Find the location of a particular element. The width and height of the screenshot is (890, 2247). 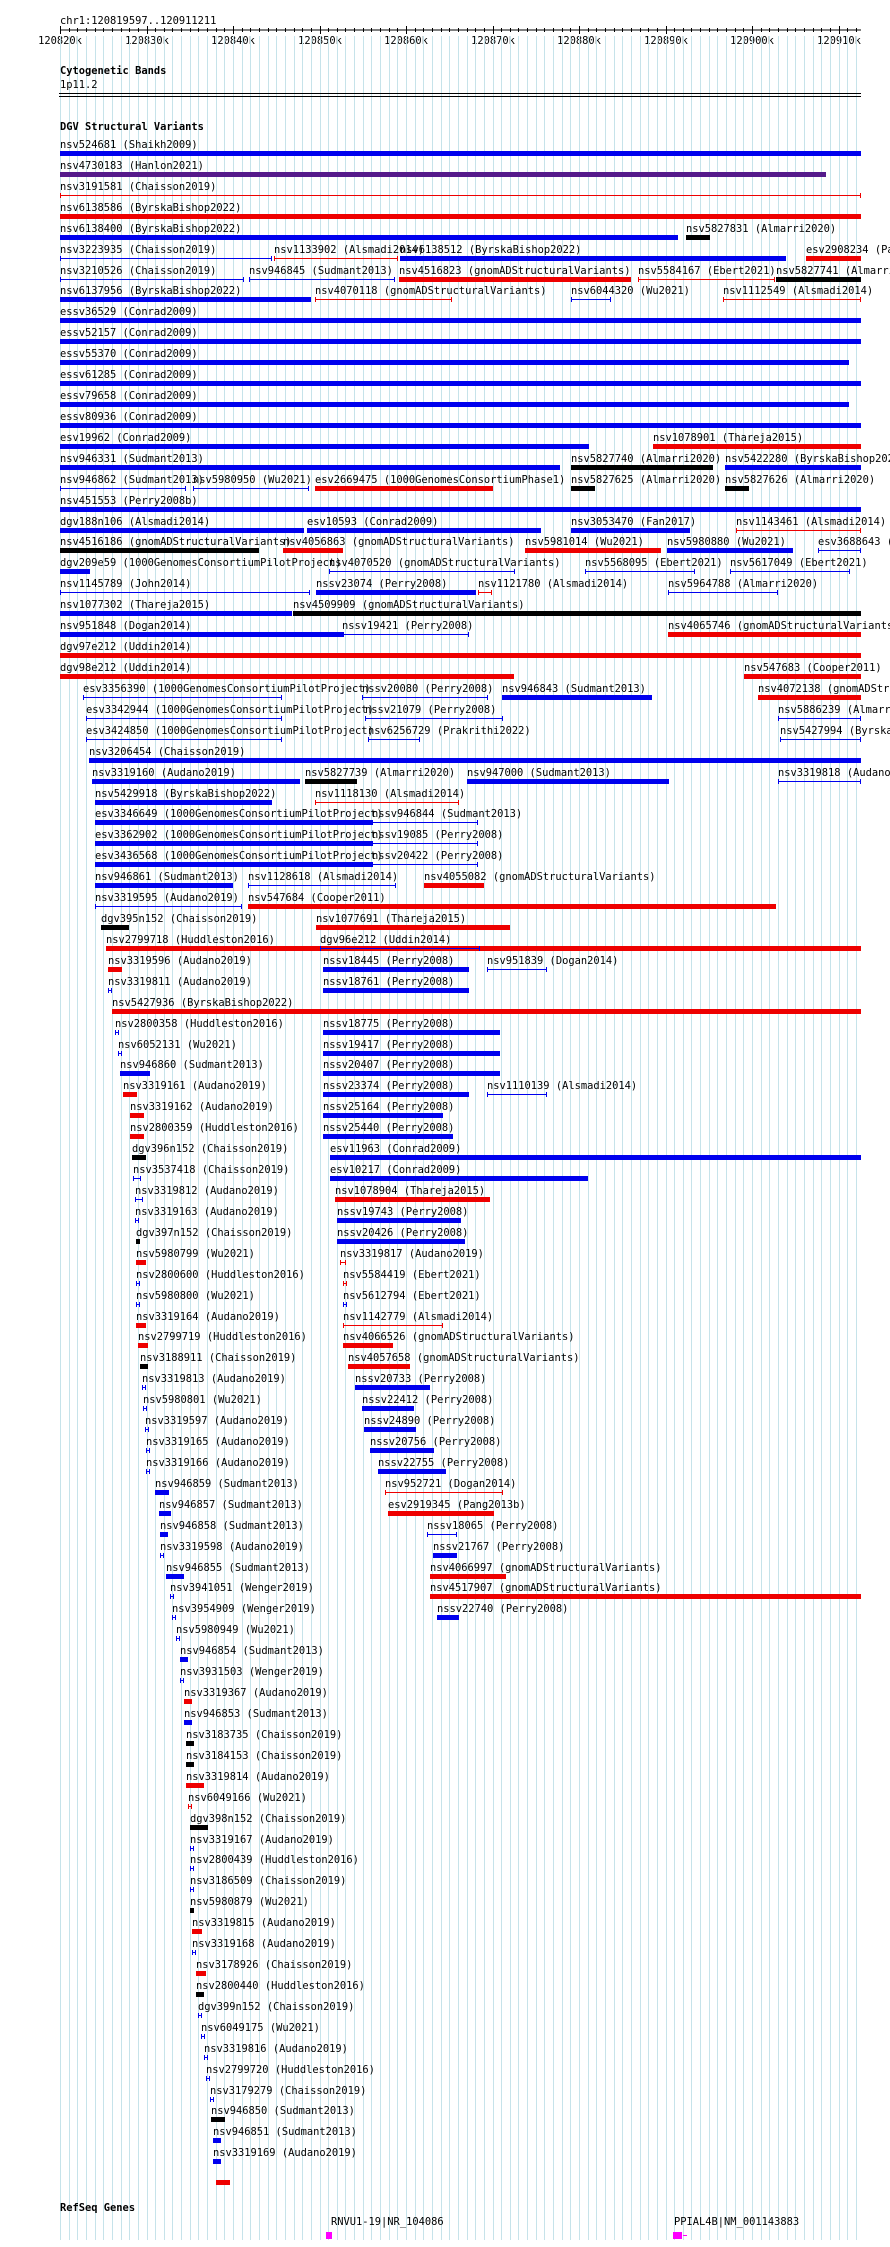

variant-label: nssv18065 (Perry2008) is located at coordinates (492, 1526).